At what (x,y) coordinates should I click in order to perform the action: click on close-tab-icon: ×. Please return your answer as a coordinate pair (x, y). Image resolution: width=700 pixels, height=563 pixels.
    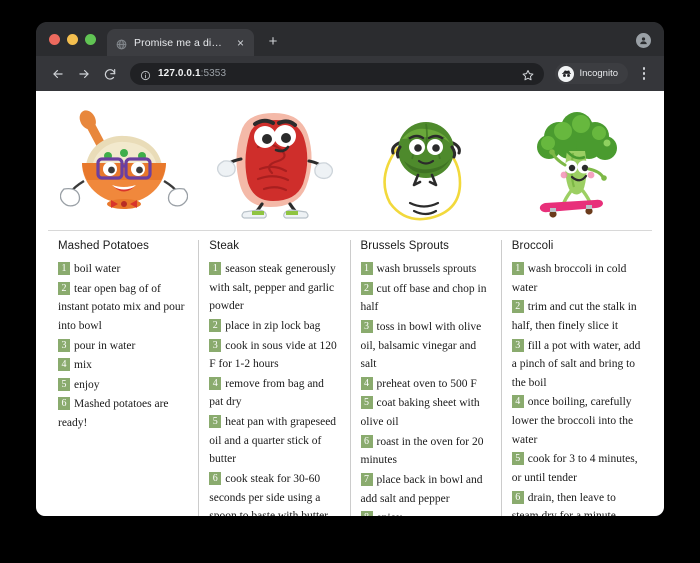
    Looking at the image, I should click on (240, 43).